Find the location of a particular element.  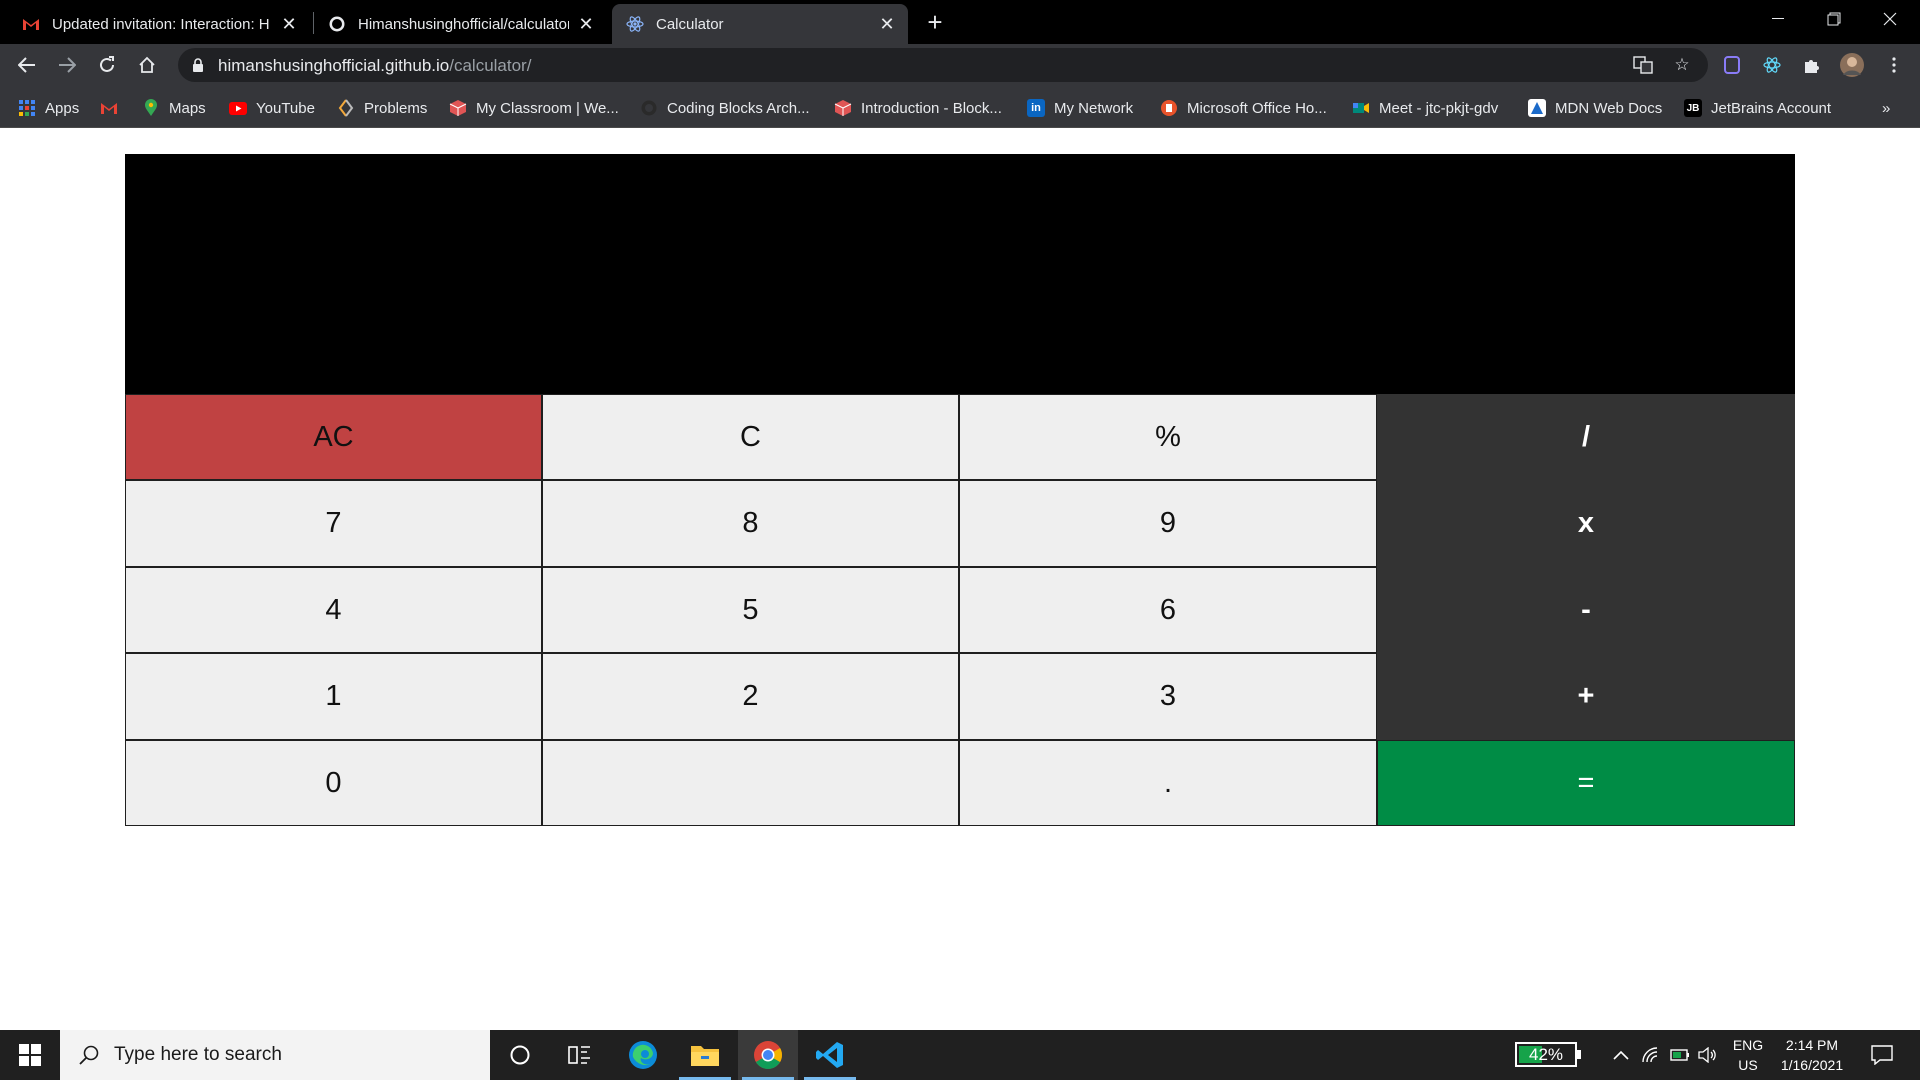

minimize-icon is located at coordinates (1778, 19).